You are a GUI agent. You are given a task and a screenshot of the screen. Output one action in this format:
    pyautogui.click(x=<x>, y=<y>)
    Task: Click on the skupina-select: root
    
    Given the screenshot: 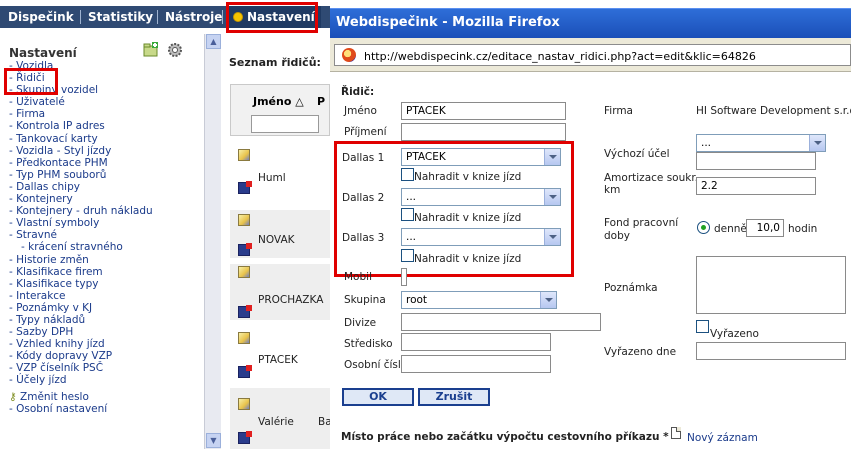 What is the action you would take?
    pyautogui.click(x=479, y=300)
    